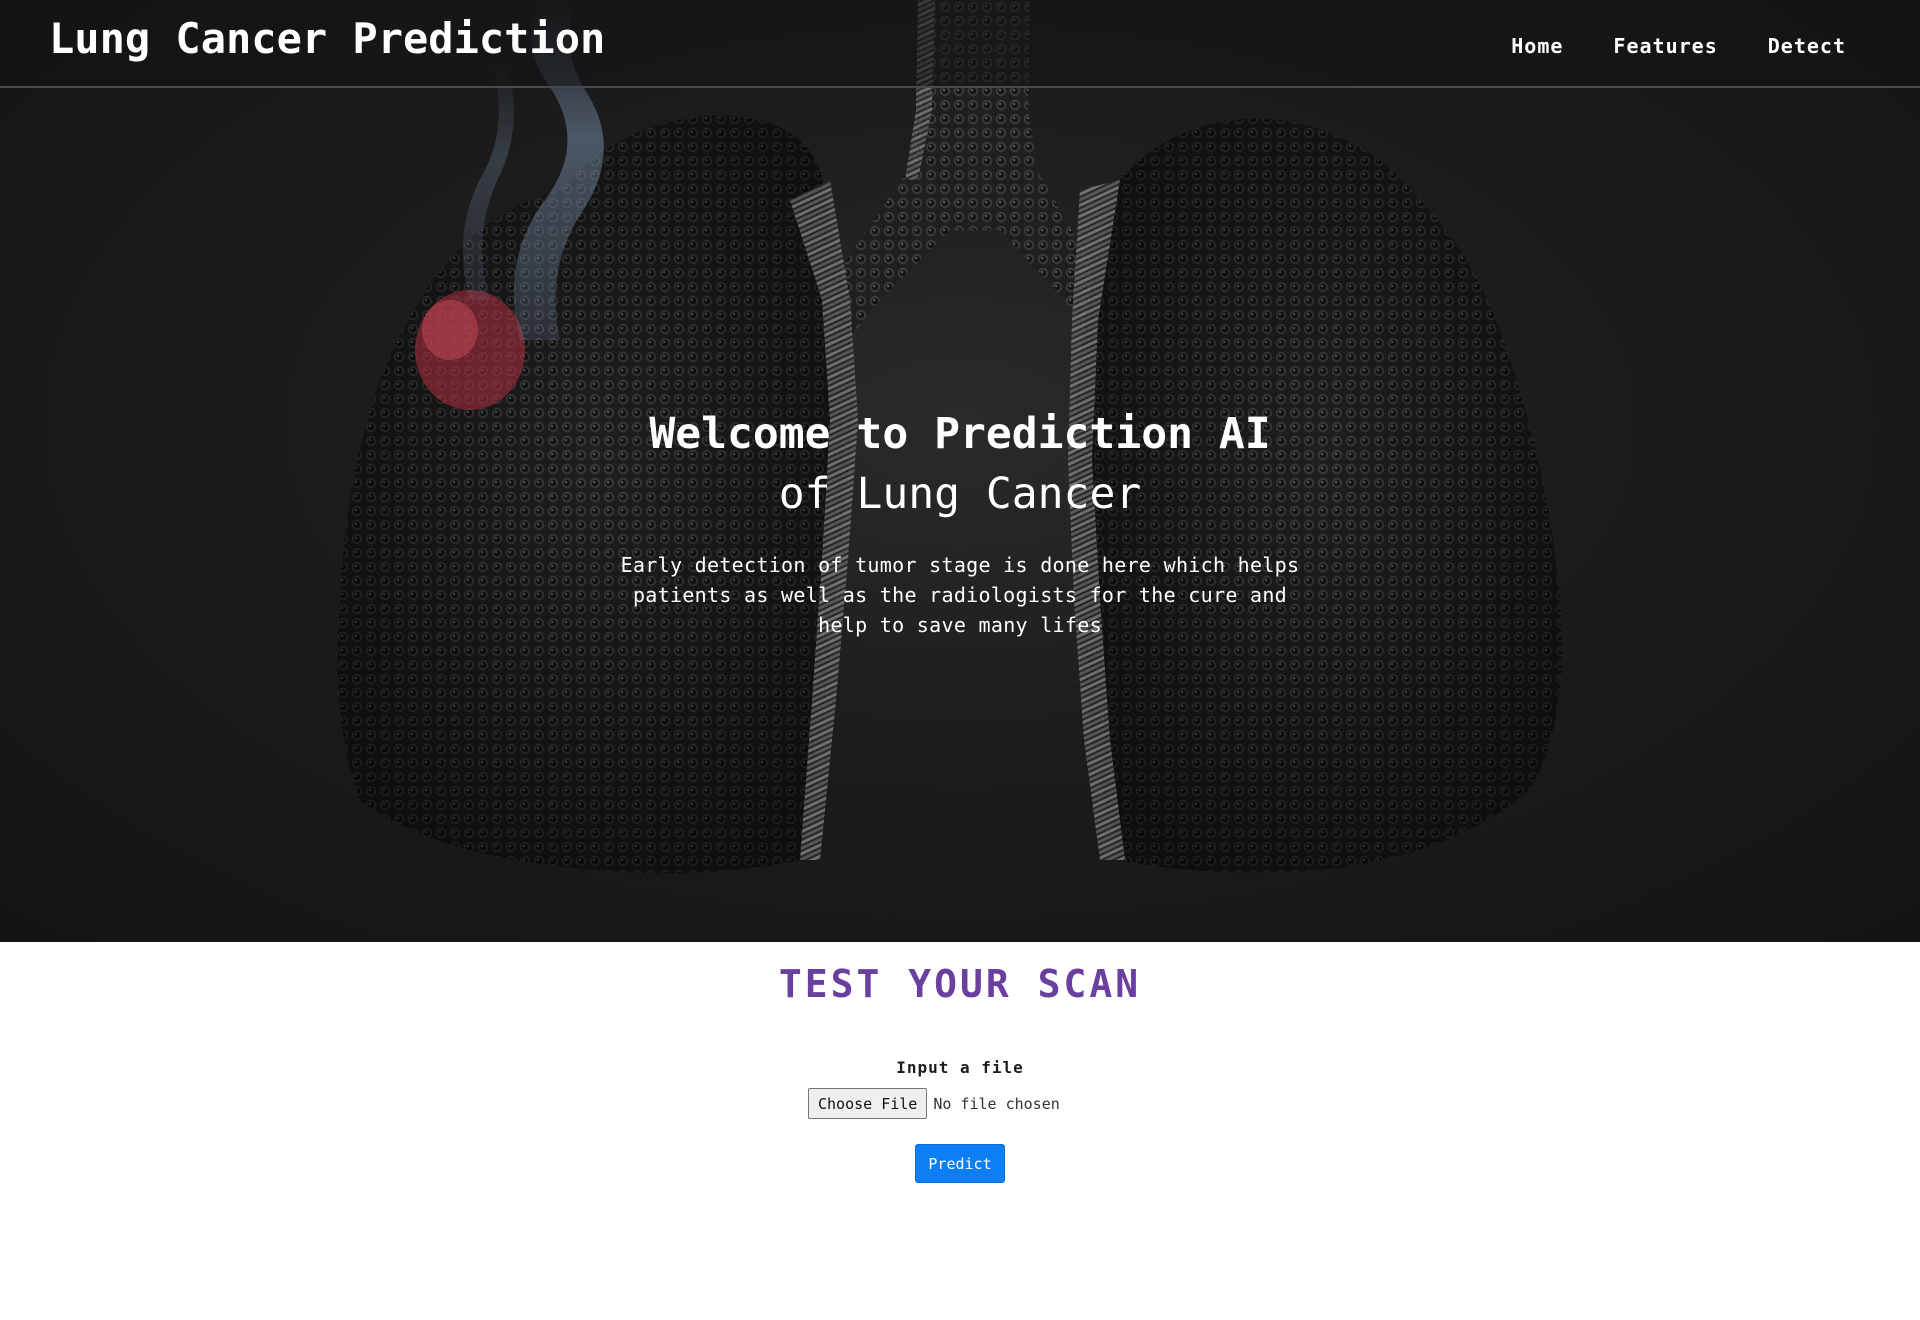  Describe the element at coordinates (960, 984) in the screenshot. I see `section-title: TEST YOUR SCAN` at that location.